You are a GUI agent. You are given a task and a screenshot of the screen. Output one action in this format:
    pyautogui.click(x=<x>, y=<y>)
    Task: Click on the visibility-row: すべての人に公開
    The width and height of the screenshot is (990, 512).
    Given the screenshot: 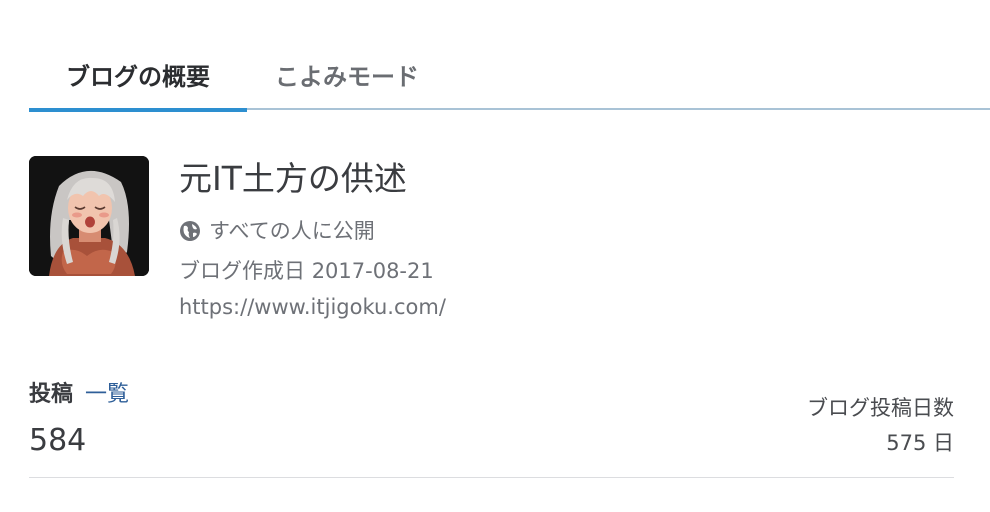 What is the action you would take?
    pyautogui.click(x=277, y=231)
    